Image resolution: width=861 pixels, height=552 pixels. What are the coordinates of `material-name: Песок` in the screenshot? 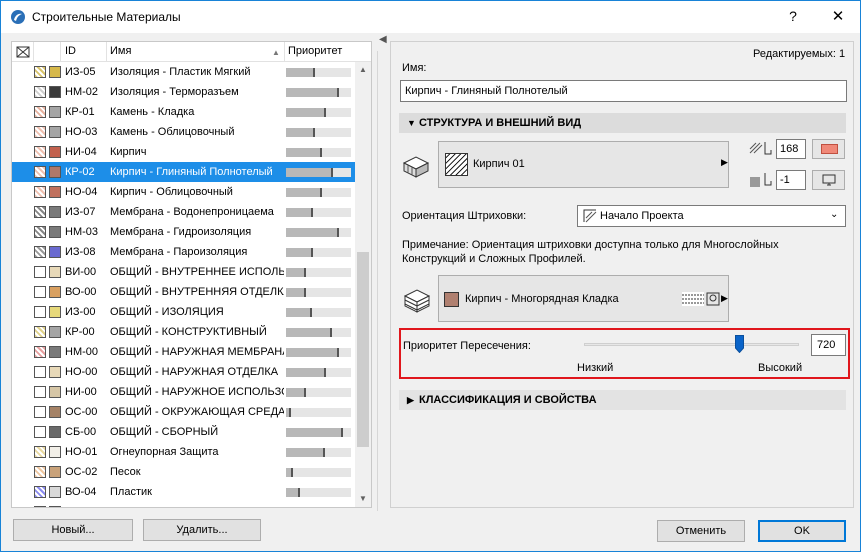 It's located at (125, 472).